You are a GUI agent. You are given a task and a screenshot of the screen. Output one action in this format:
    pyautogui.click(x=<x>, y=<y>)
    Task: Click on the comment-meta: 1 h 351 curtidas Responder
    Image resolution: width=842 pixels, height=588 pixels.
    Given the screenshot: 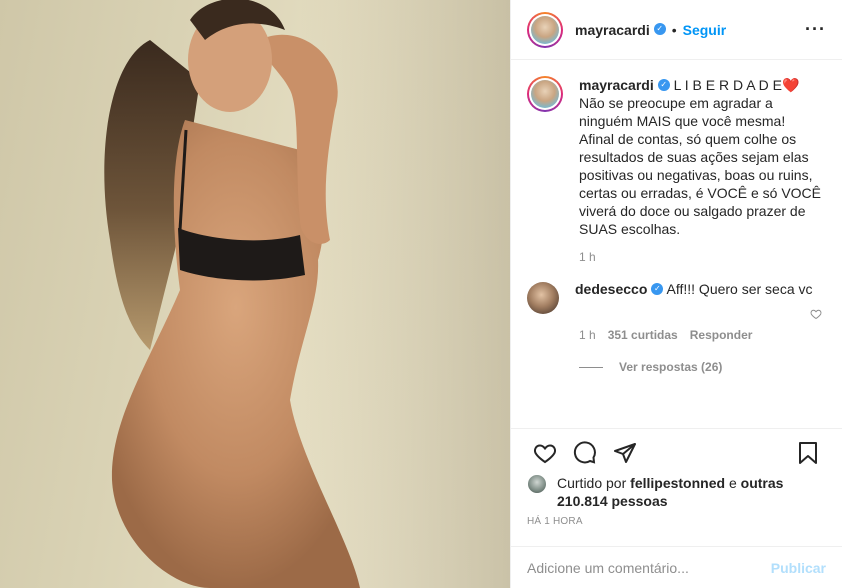 What is the action you would take?
    pyautogui.click(x=702, y=335)
    